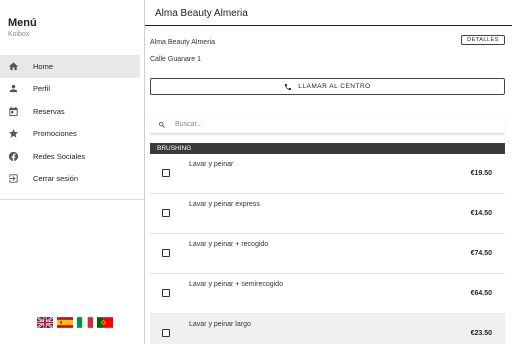  I want to click on star-icon, so click(13, 133).